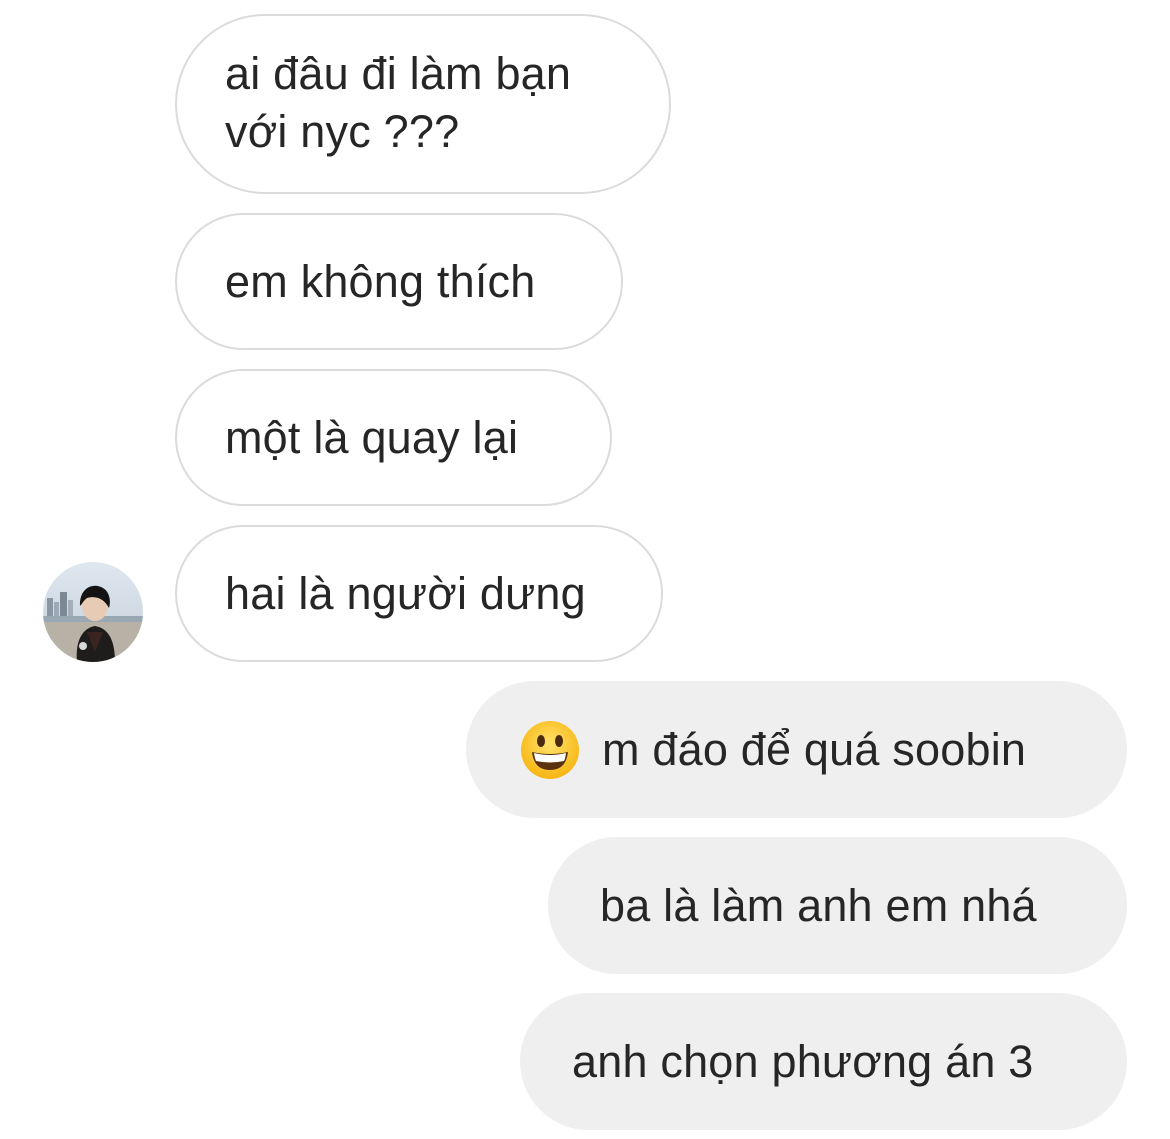  I want to click on message-text: một là quay lại, so click(372, 437).